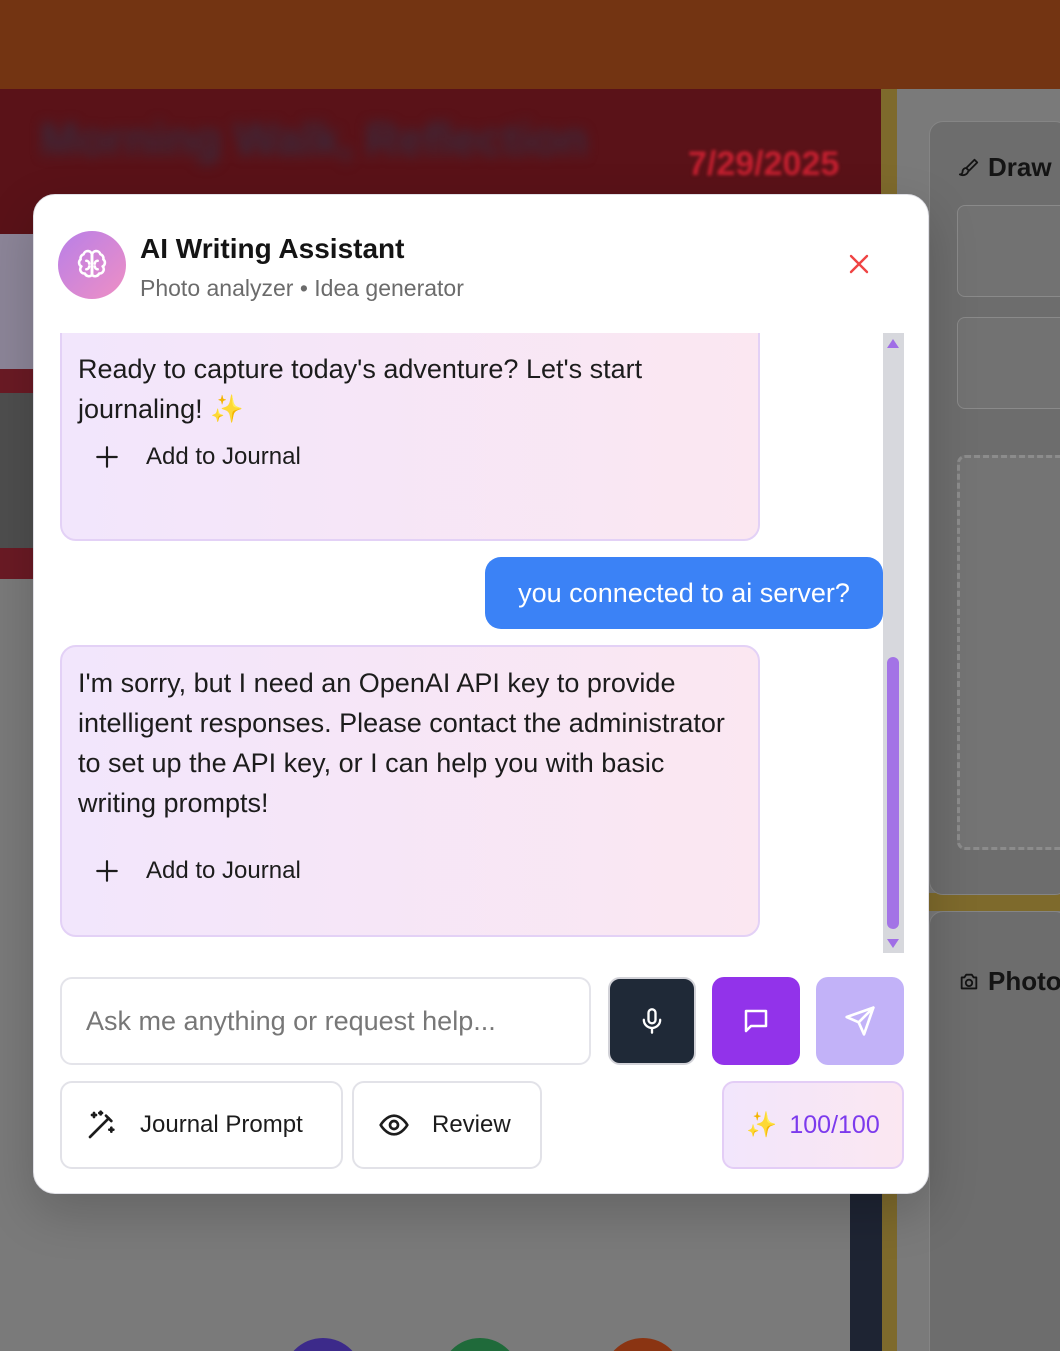  I want to click on voice-input-button, so click(652, 1021).